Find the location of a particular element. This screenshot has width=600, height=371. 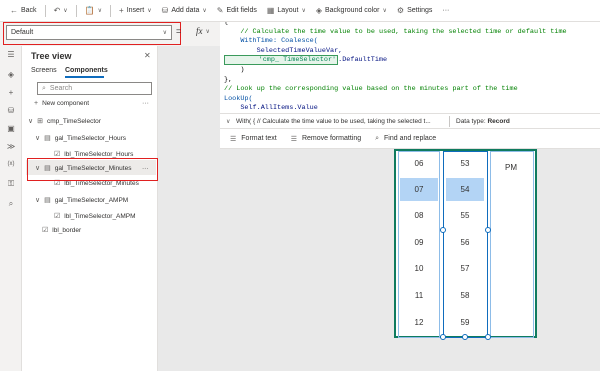

media-icon: ▣ is located at coordinates (11, 128).